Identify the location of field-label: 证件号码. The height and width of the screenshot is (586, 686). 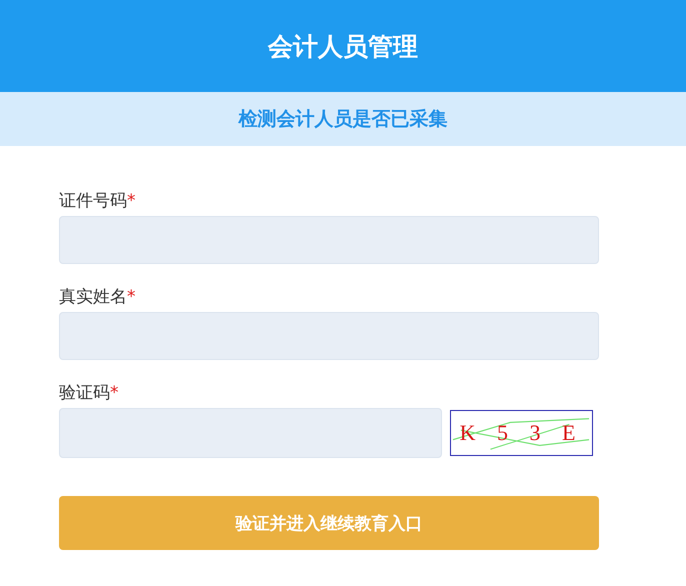
(93, 201).